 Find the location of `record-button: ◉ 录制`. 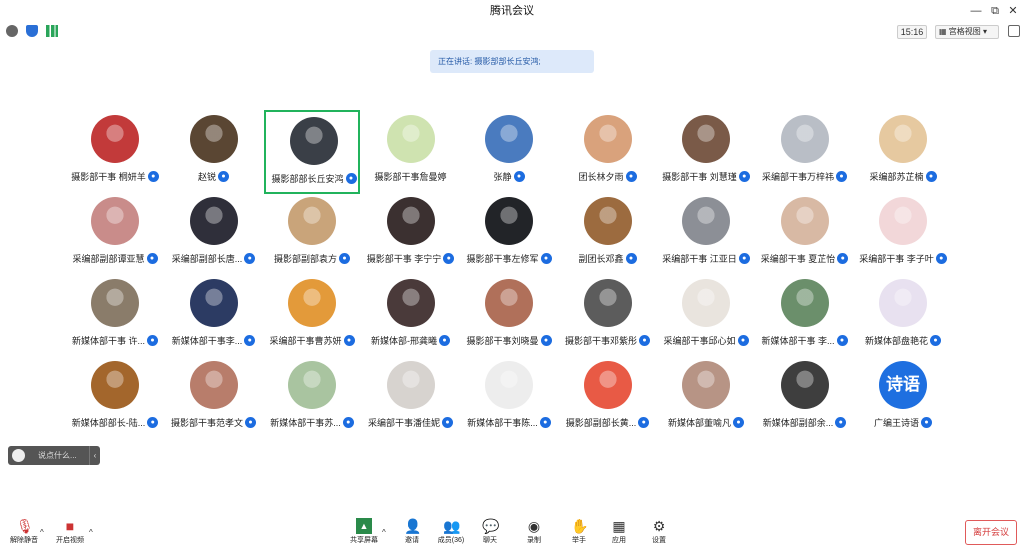

record-button: ◉ 录制 is located at coordinates (534, 530).